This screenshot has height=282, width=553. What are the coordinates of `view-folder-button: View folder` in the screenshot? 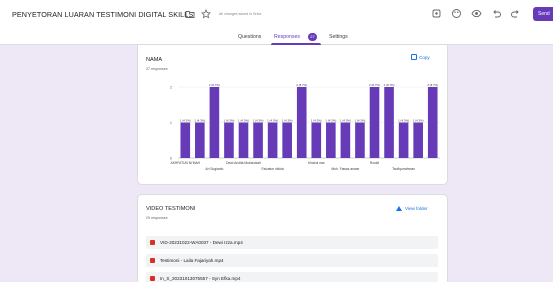 It's located at (412, 208).